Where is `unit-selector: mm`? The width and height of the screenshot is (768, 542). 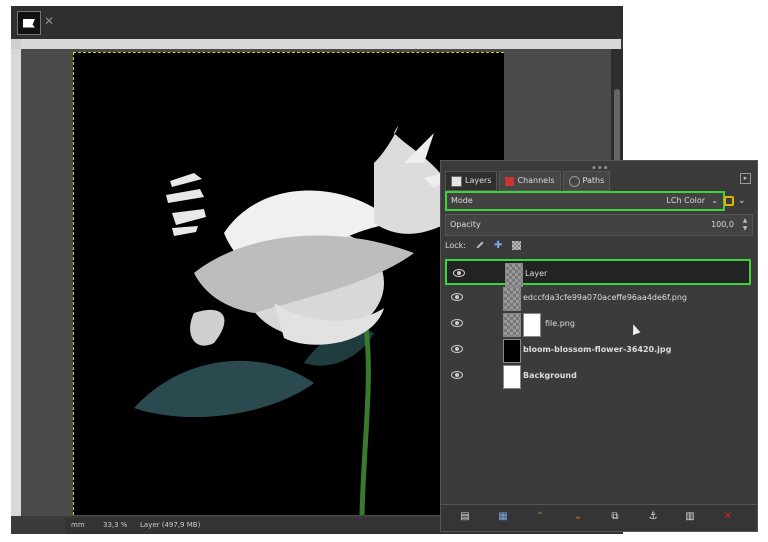
unit-selector: mm is located at coordinates (78, 525).